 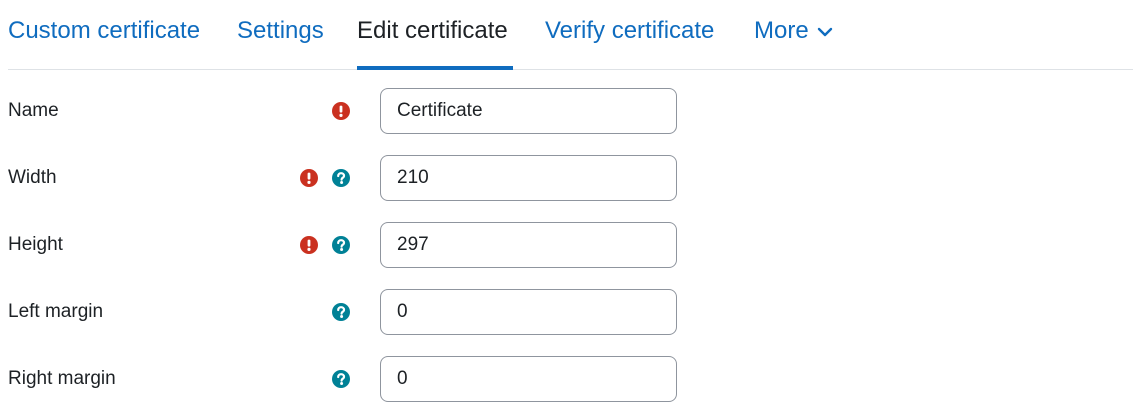 What do you see at coordinates (528, 245) in the screenshot?
I see `height-input` at bounding box center [528, 245].